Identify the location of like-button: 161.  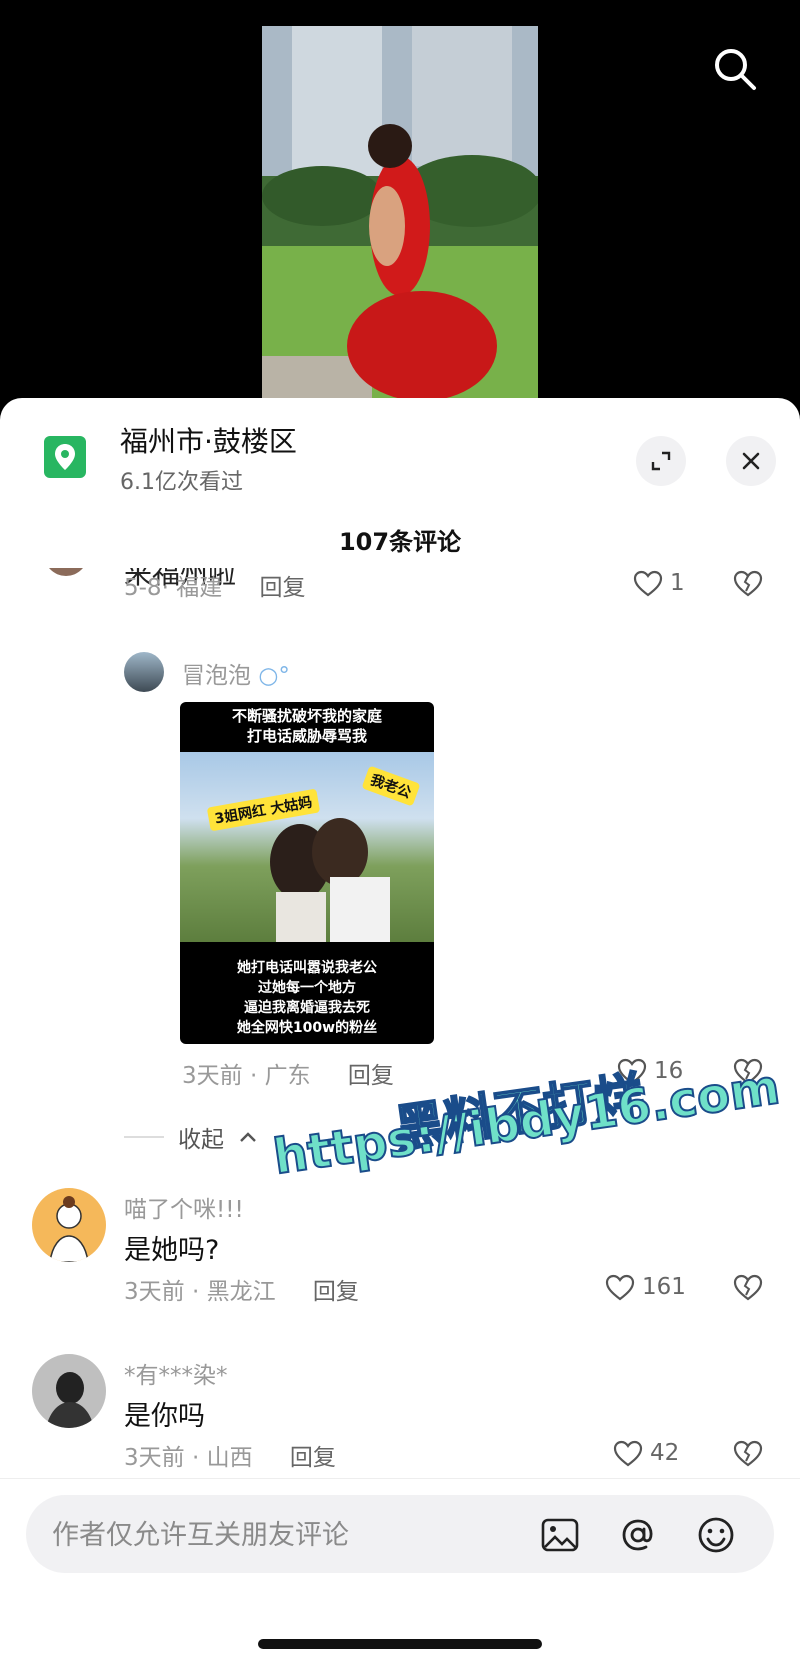
(645, 1287).